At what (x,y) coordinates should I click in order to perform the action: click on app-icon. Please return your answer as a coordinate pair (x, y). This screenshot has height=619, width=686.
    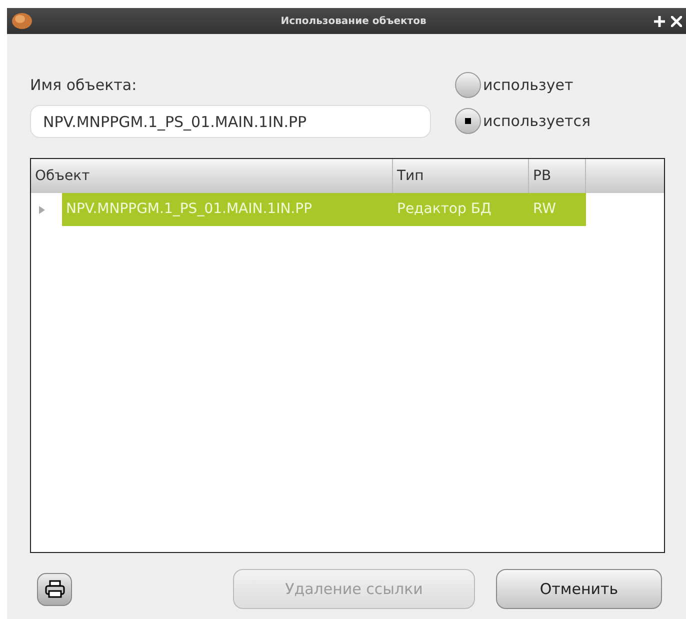
    Looking at the image, I should click on (22, 21).